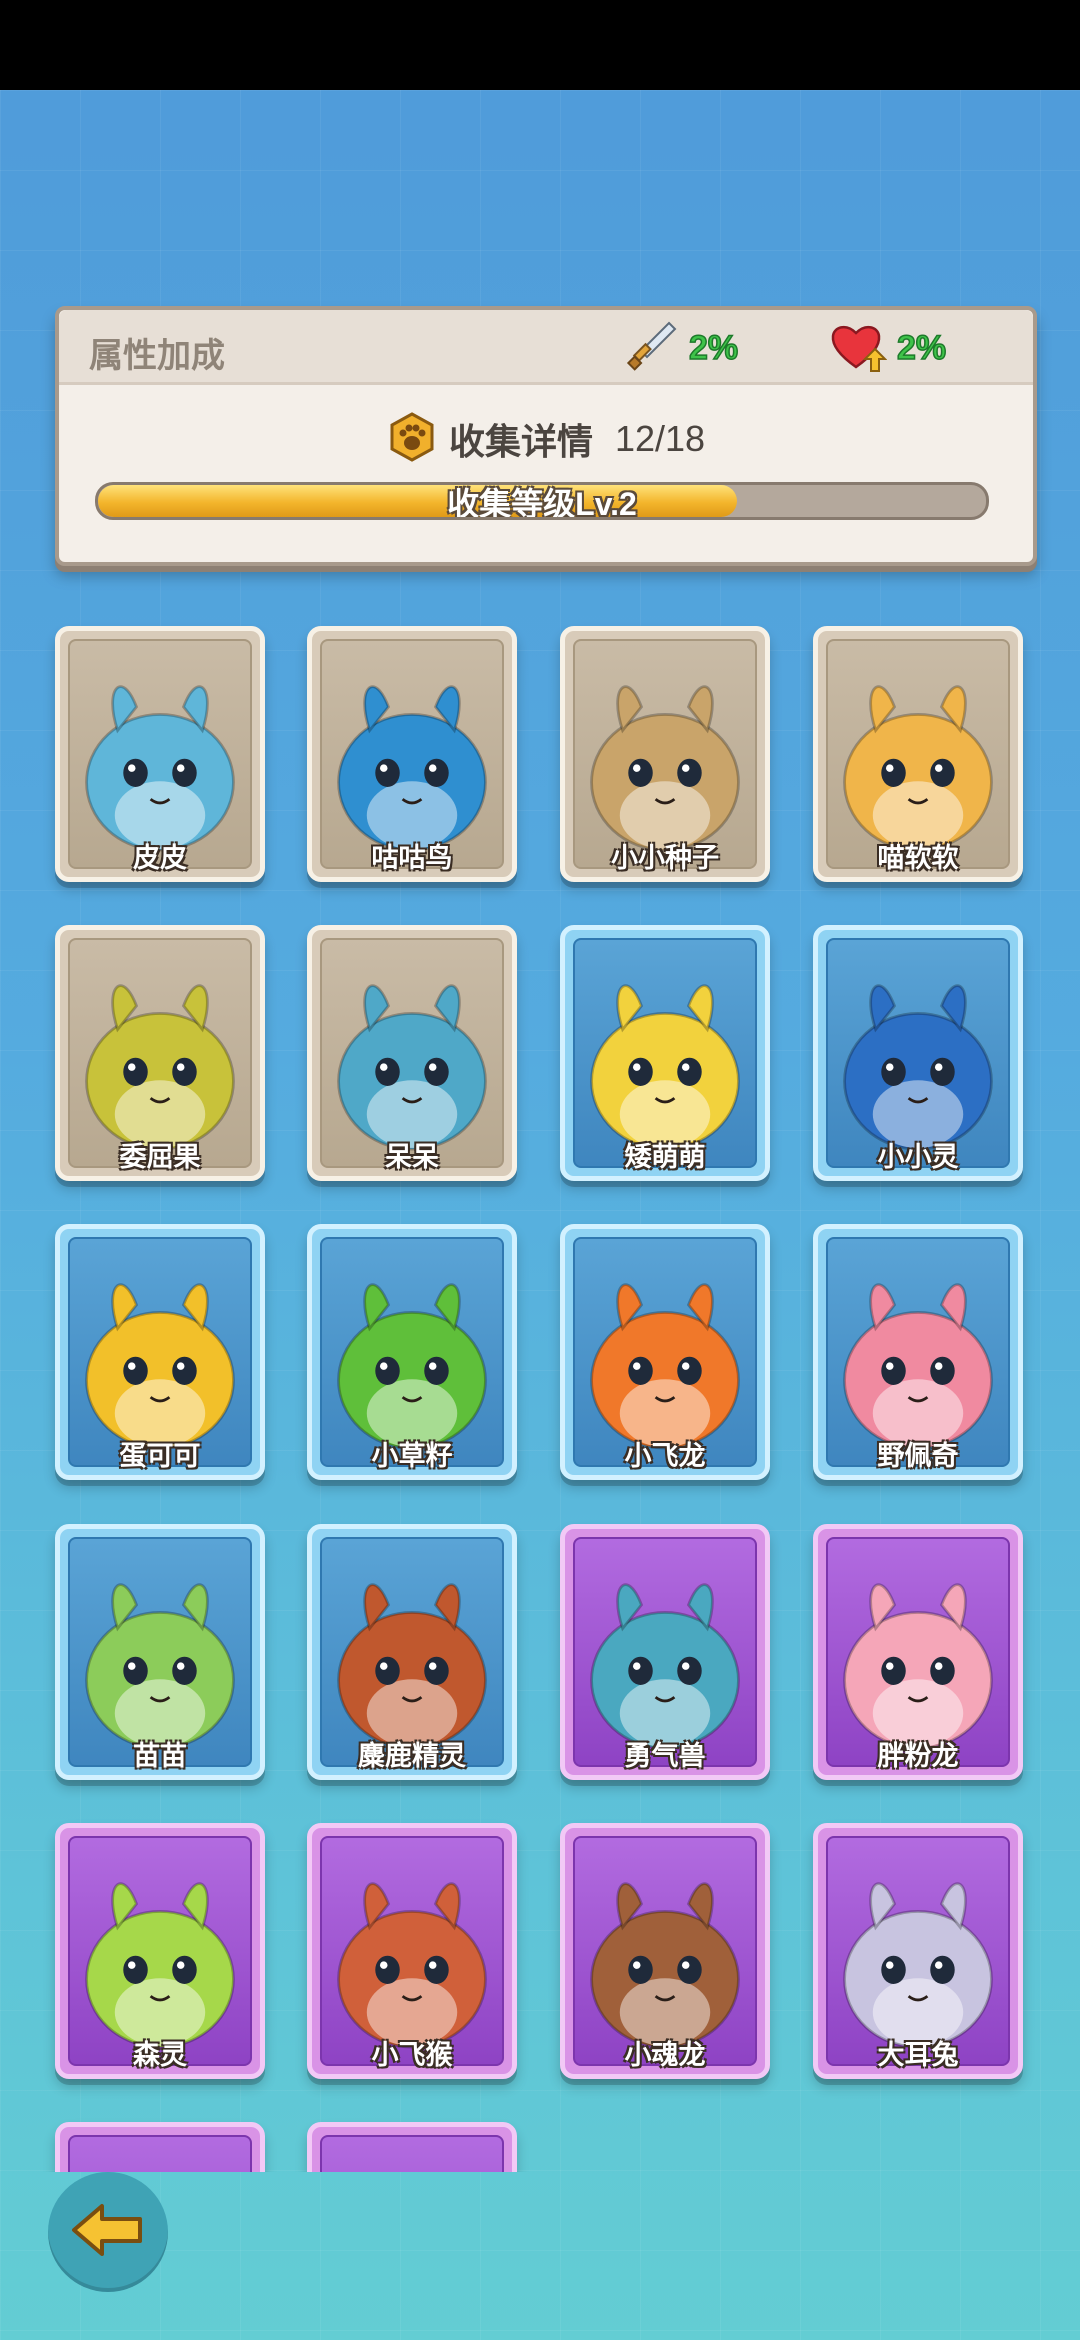 The width and height of the screenshot is (1080, 2340). I want to click on creature-card: 小飞龙, so click(665, 1352).